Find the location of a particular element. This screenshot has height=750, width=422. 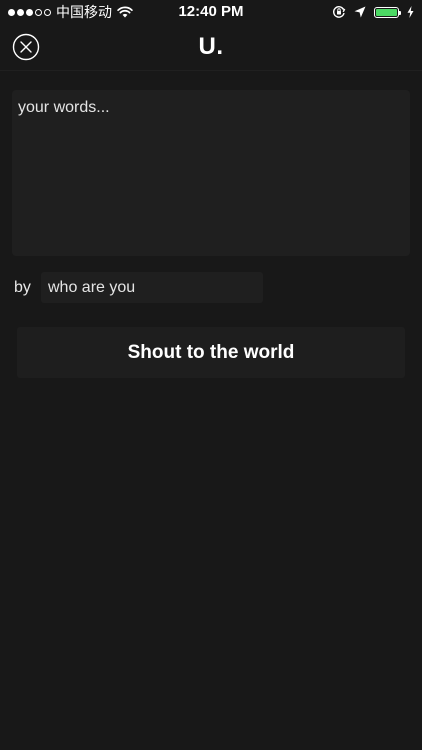

orientation-lock-icon is located at coordinates (339, 12).